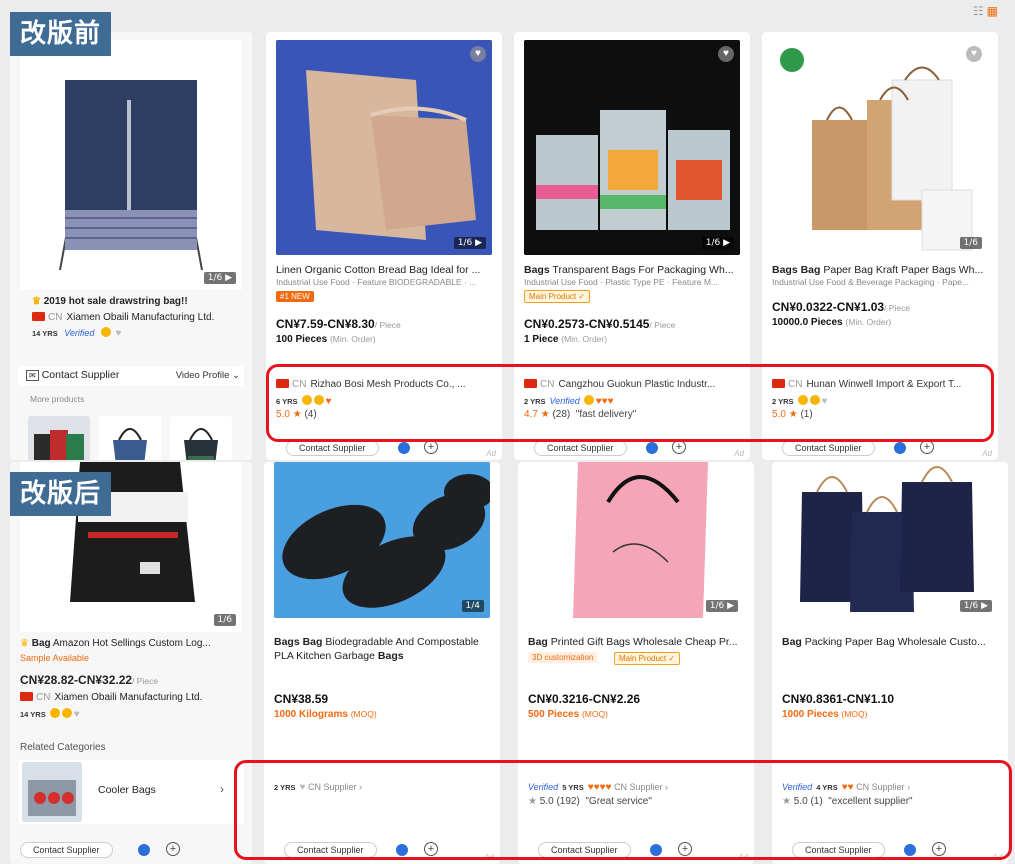 This screenshot has width=1015, height=864. Describe the element at coordinates (568, 714) in the screenshot. I see `min-order: 500 Pieces (MOQ)` at that location.